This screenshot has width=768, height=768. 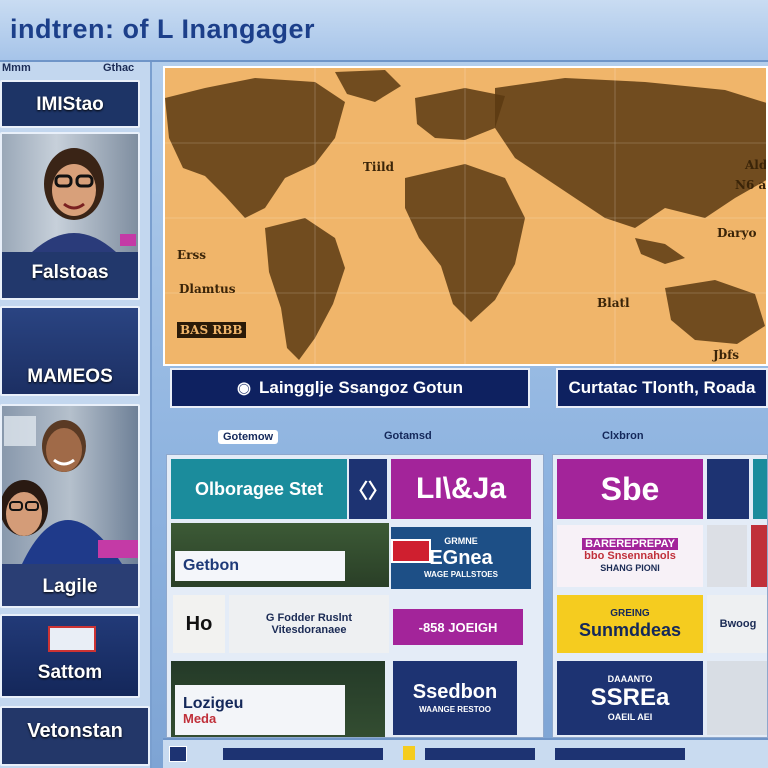 What do you see at coordinates (461, 489) in the screenshot?
I see `tile-magenta-1: LI\&Ja` at bounding box center [461, 489].